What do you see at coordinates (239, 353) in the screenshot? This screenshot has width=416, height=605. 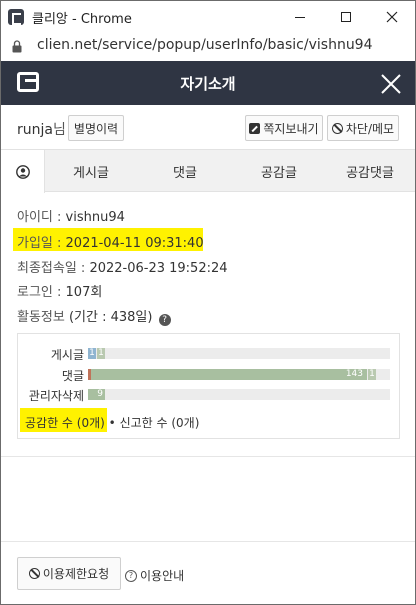 I see `stat-bar-posts: 1 1` at bounding box center [239, 353].